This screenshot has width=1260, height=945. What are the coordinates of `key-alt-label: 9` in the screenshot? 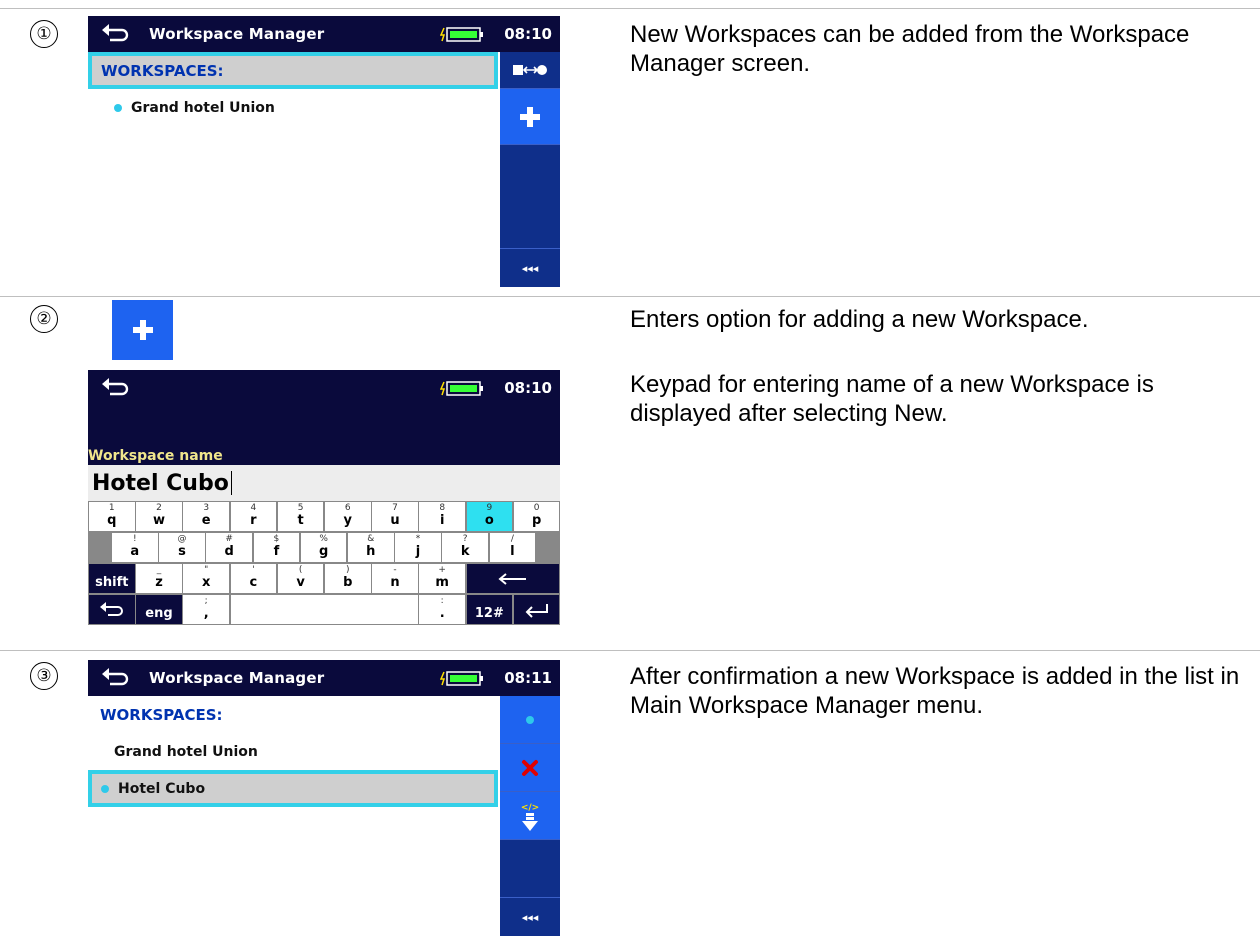 It's located at (489, 508).